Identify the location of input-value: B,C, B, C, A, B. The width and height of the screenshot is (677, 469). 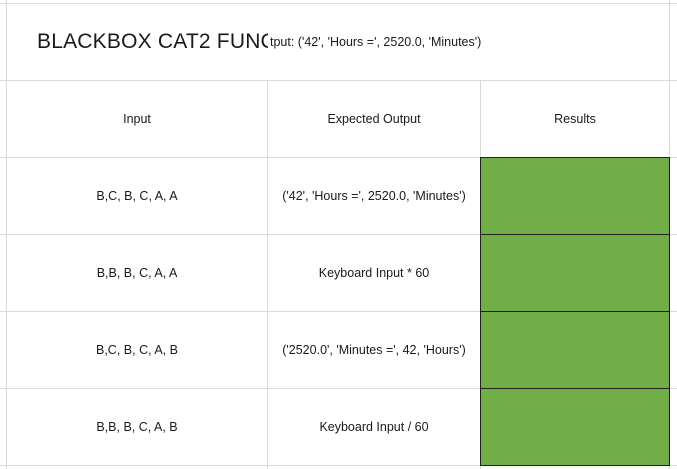
(137, 350).